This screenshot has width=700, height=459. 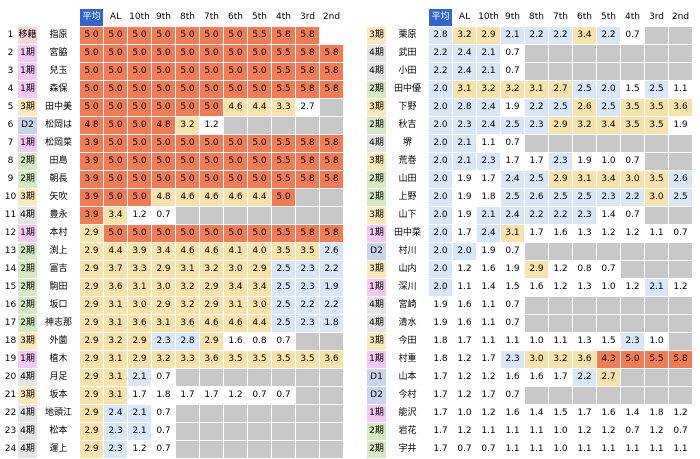 I want to click on column-header: 9th, so click(x=512, y=17).